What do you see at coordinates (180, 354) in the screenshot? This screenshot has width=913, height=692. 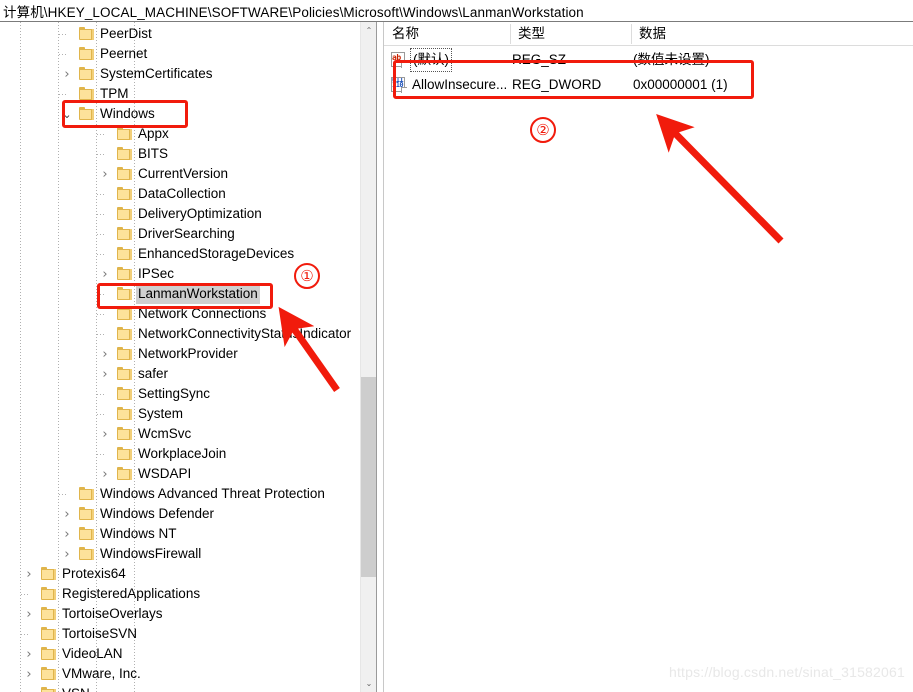 I see `tree-item-networkprovider: › NetworkProvider` at bounding box center [180, 354].